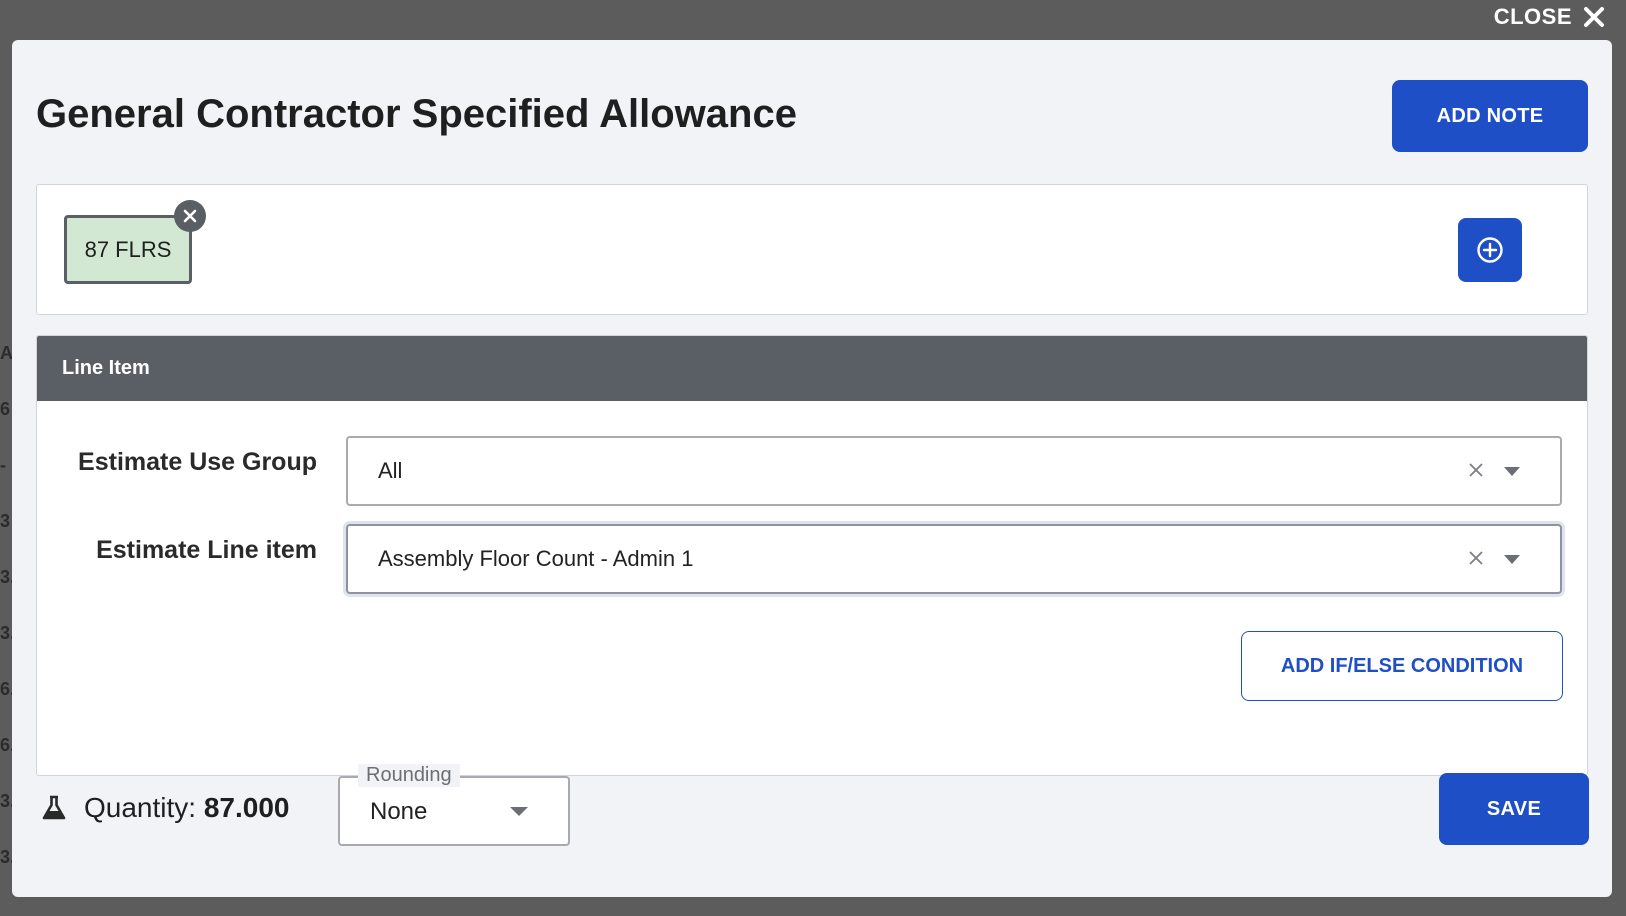 This screenshot has width=1626, height=916. What do you see at coordinates (1514, 809) in the screenshot?
I see `save-button: SAVE` at bounding box center [1514, 809].